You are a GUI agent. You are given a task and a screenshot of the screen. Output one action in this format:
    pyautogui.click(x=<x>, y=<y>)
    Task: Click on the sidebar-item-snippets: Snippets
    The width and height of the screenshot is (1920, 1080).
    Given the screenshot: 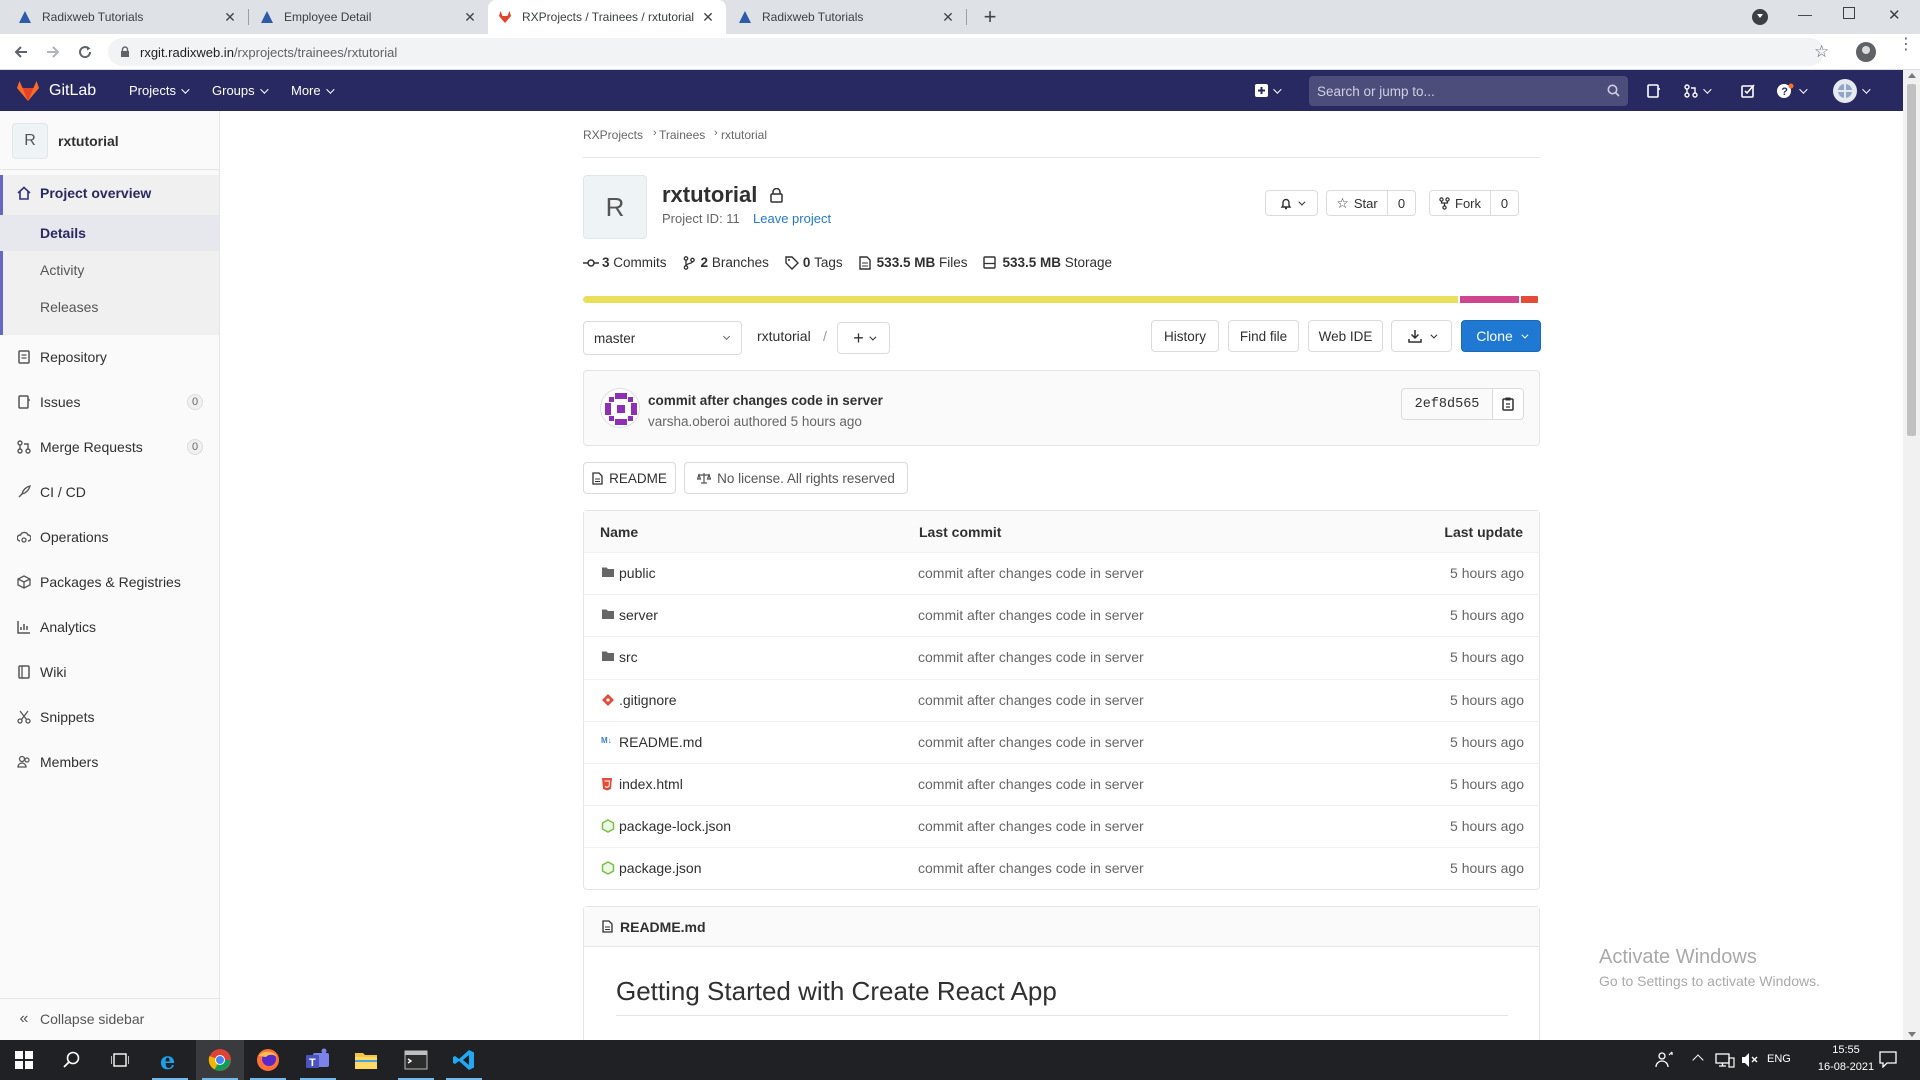 What is the action you would take?
    pyautogui.click(x=109, y=717)
    